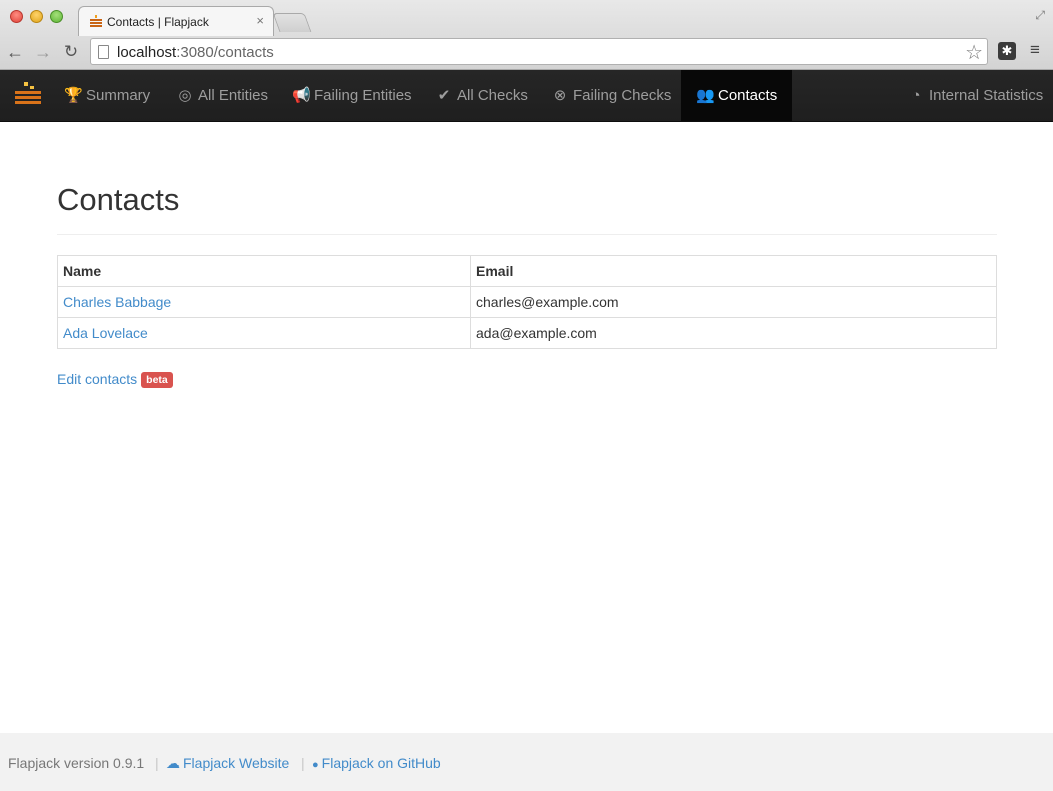 This screenshot has height=791, width=1053. I want to click on url-path: :3080/contacts, so click(225, 52).